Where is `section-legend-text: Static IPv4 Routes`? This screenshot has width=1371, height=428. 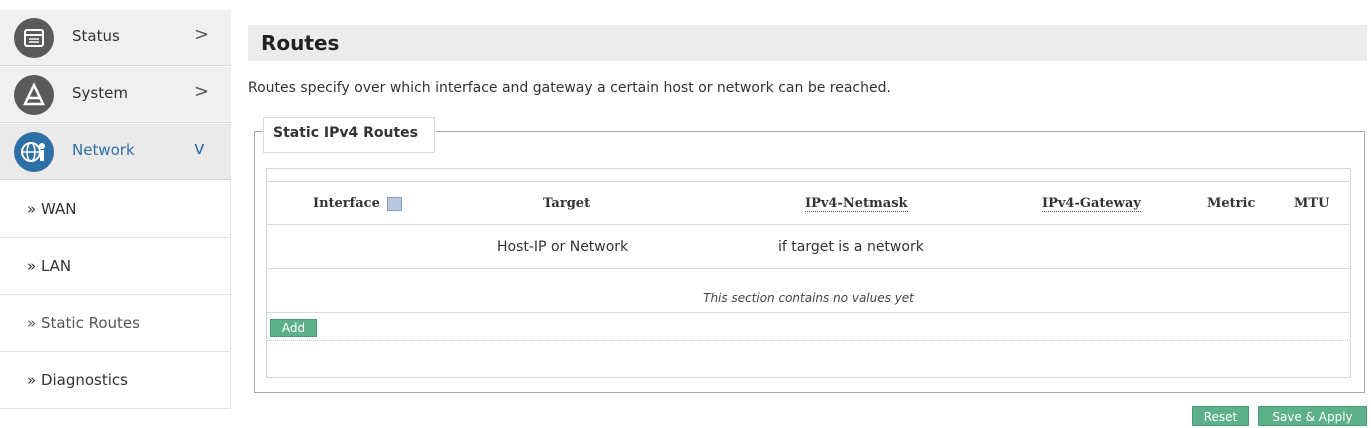 section-legend-text: Static IPv4 Routes is located at coordinates (345, 133).